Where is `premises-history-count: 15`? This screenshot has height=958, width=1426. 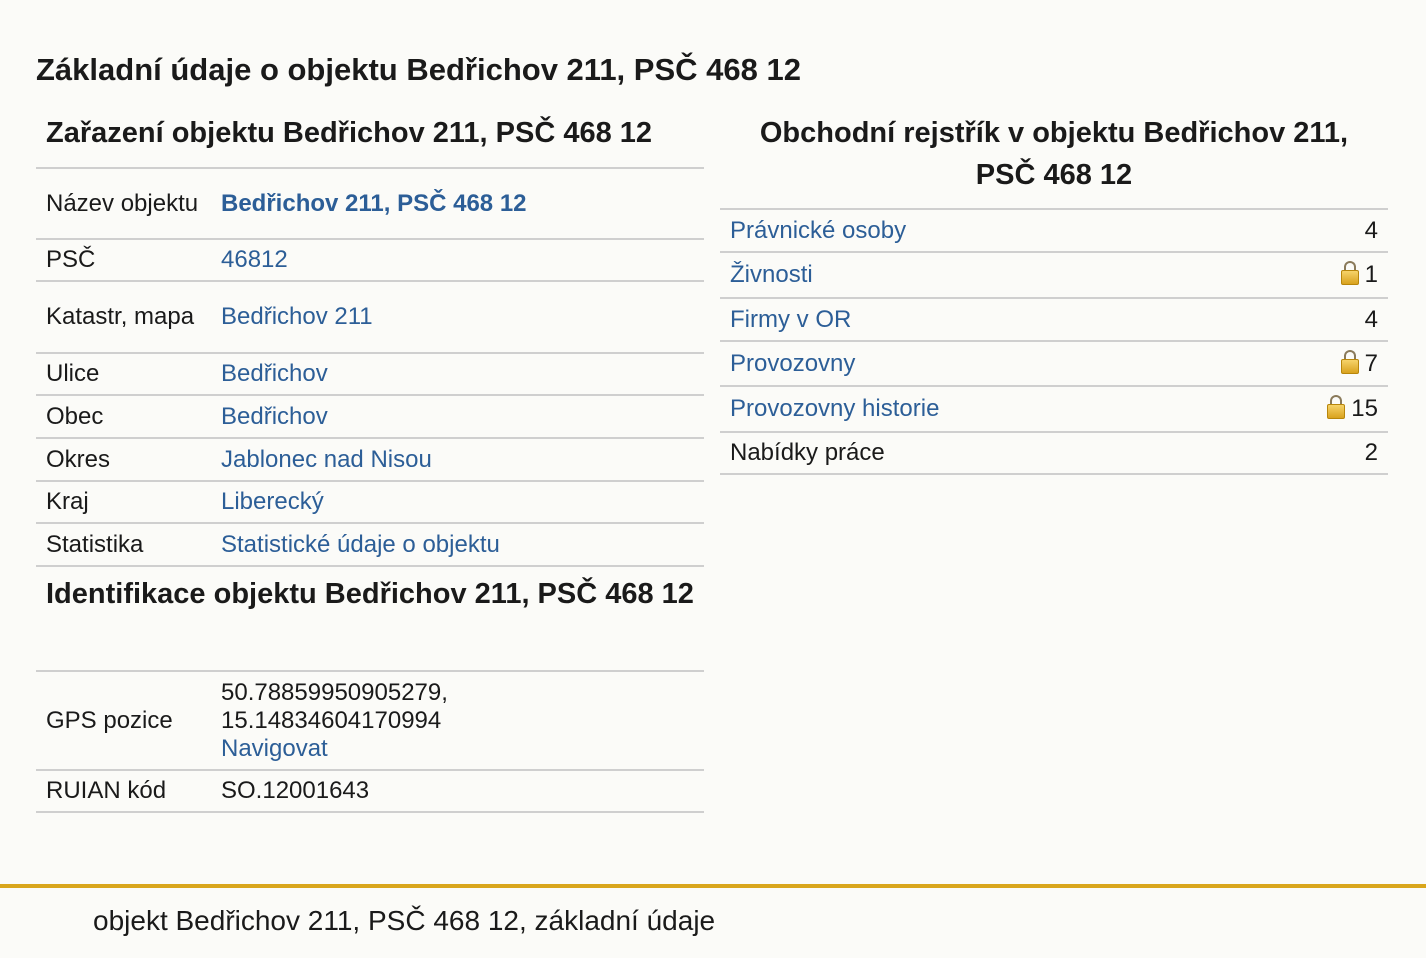 premises-history-count: 15 is located at coordinates (1364, 408).